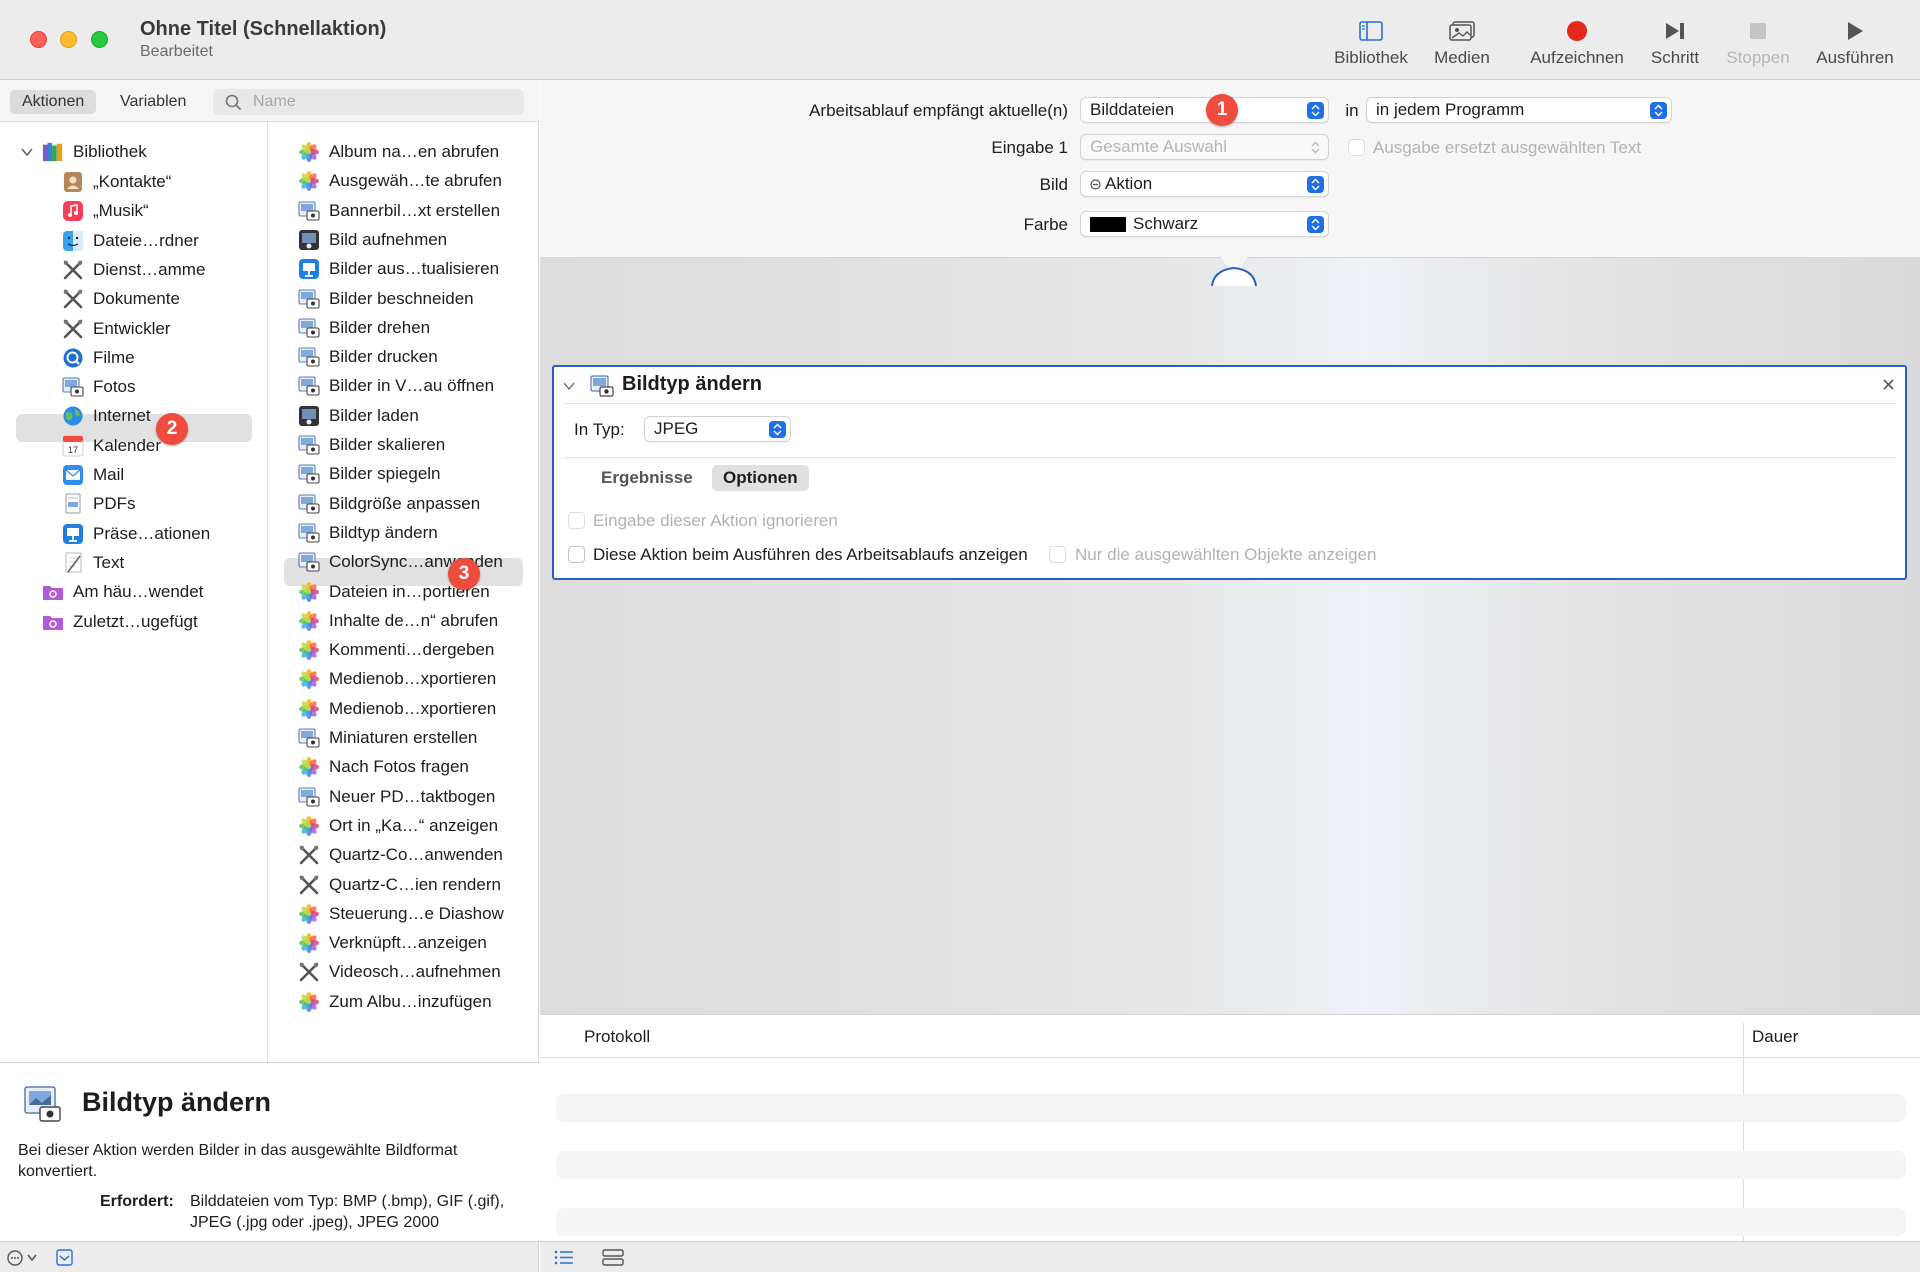  What do you see at coordinates (647, 478) in the screenshot?
I see `tab-results: Ergebnisse` at bounding box center [647, 478].